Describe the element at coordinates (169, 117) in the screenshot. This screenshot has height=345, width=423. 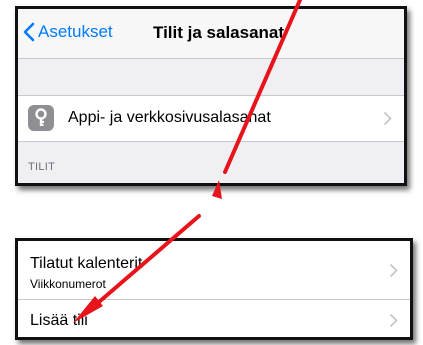
I see `app-website-passwords-label: Appi- ja verkkosivusalasanat` at that location.